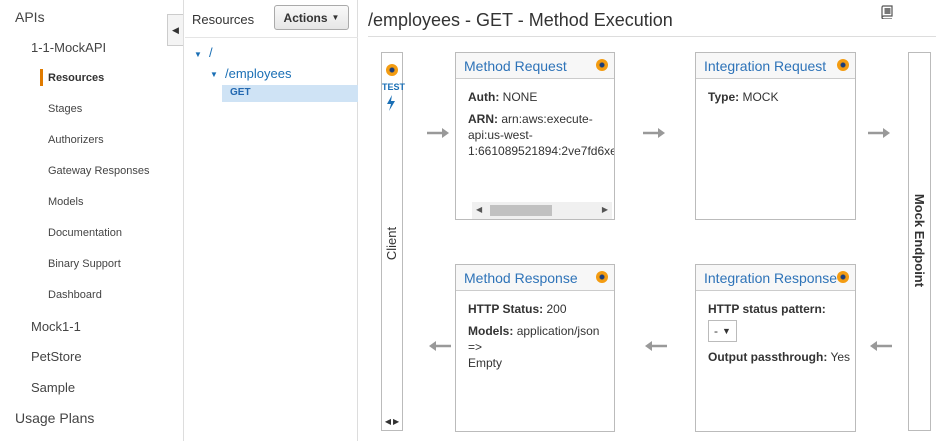 The width and height of the screenshot is (938, 441). I want to click on integration-request-link: Integration Request, so click(765, 66).